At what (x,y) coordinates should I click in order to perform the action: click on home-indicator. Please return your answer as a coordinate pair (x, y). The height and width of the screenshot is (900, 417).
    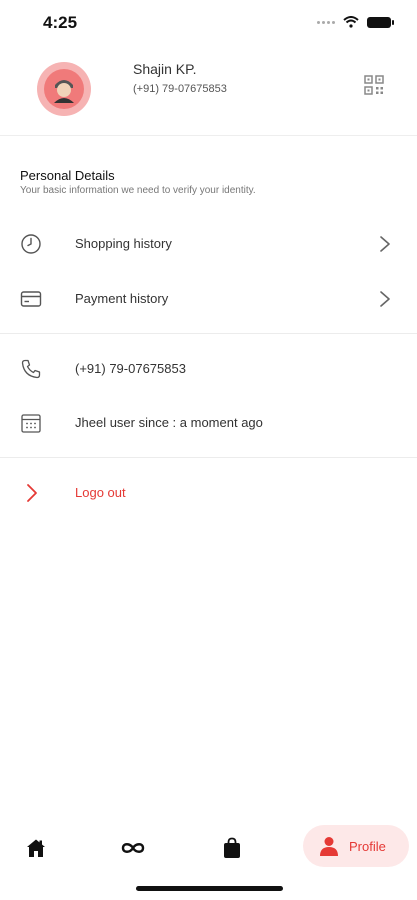
    Looking at the image, I should click on (209, 888).